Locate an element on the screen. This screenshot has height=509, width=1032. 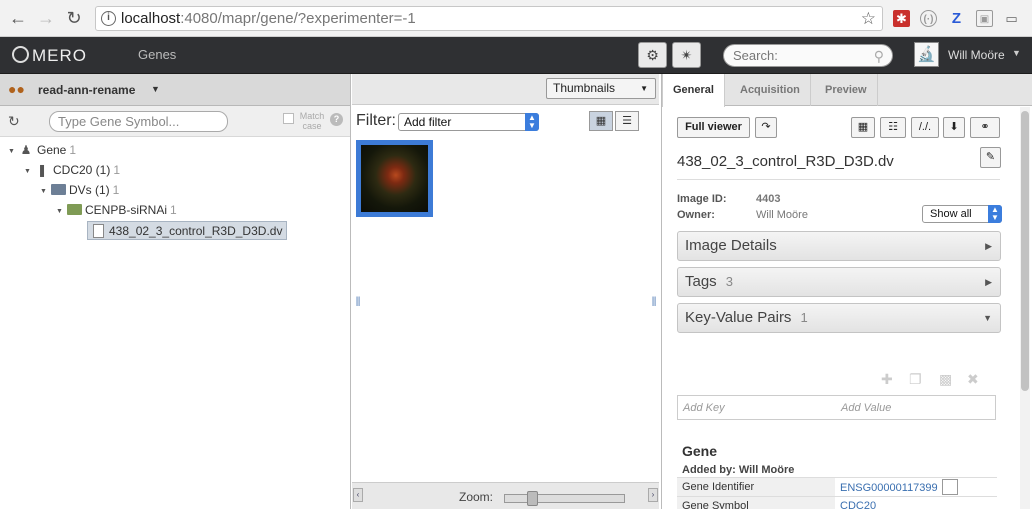
delete-icon: ✖ is located at coordinates (973, 379).